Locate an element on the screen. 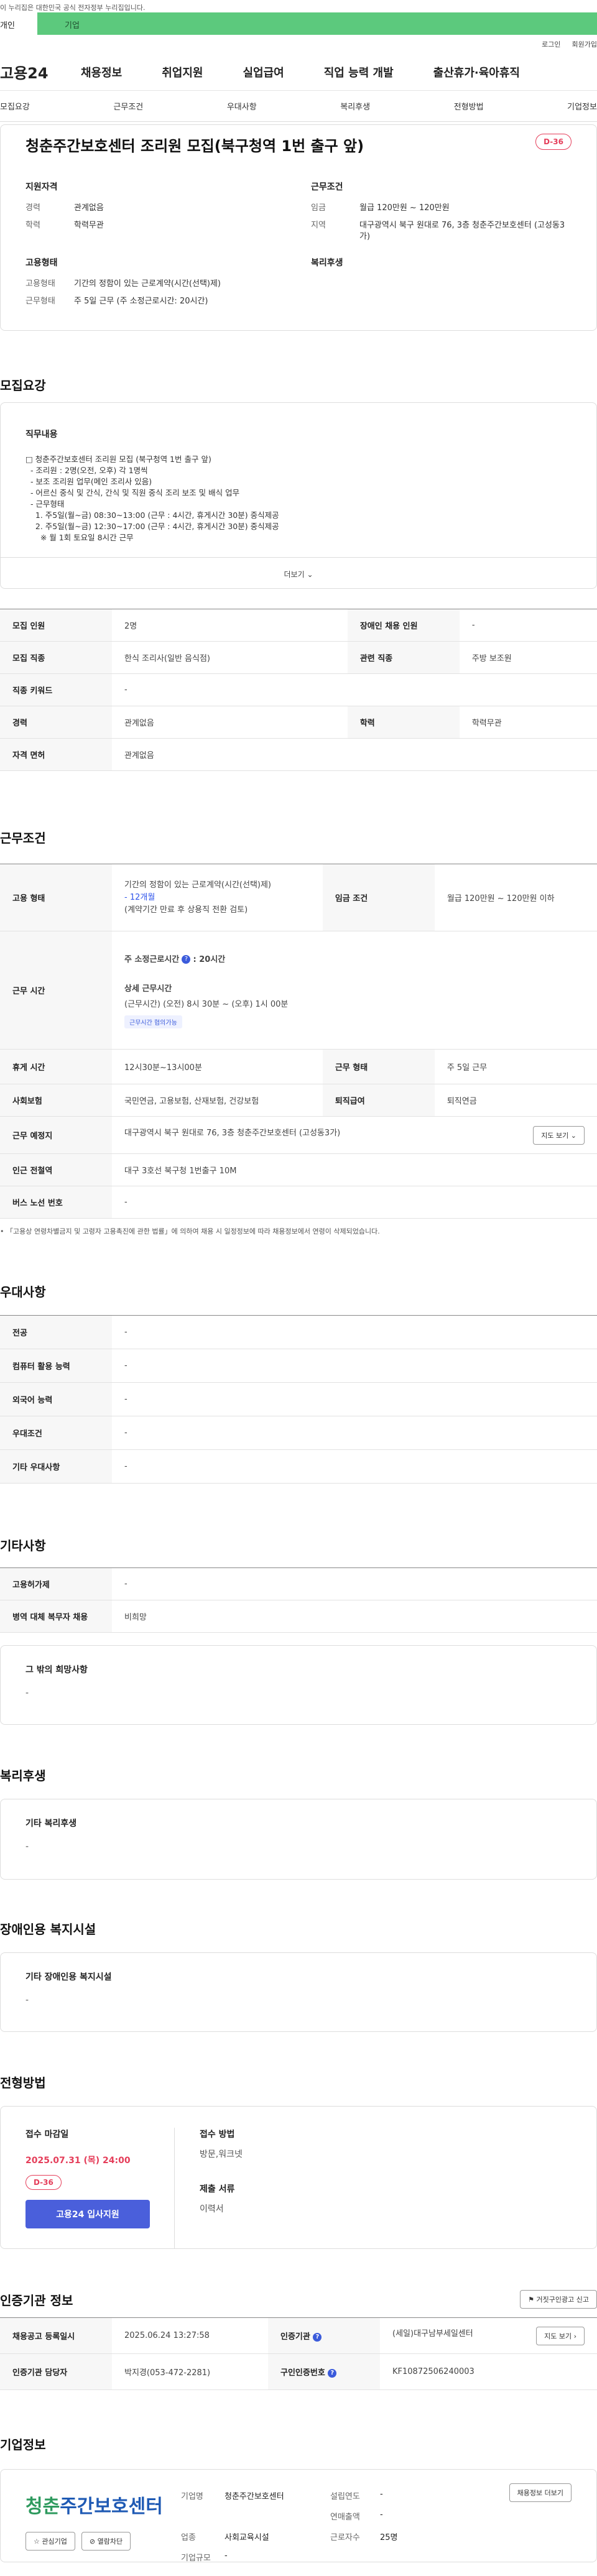 Image resolution: width=597 pixels, height=2576 pixels. table-key: 전공 is located at coordinates (56, 1332).